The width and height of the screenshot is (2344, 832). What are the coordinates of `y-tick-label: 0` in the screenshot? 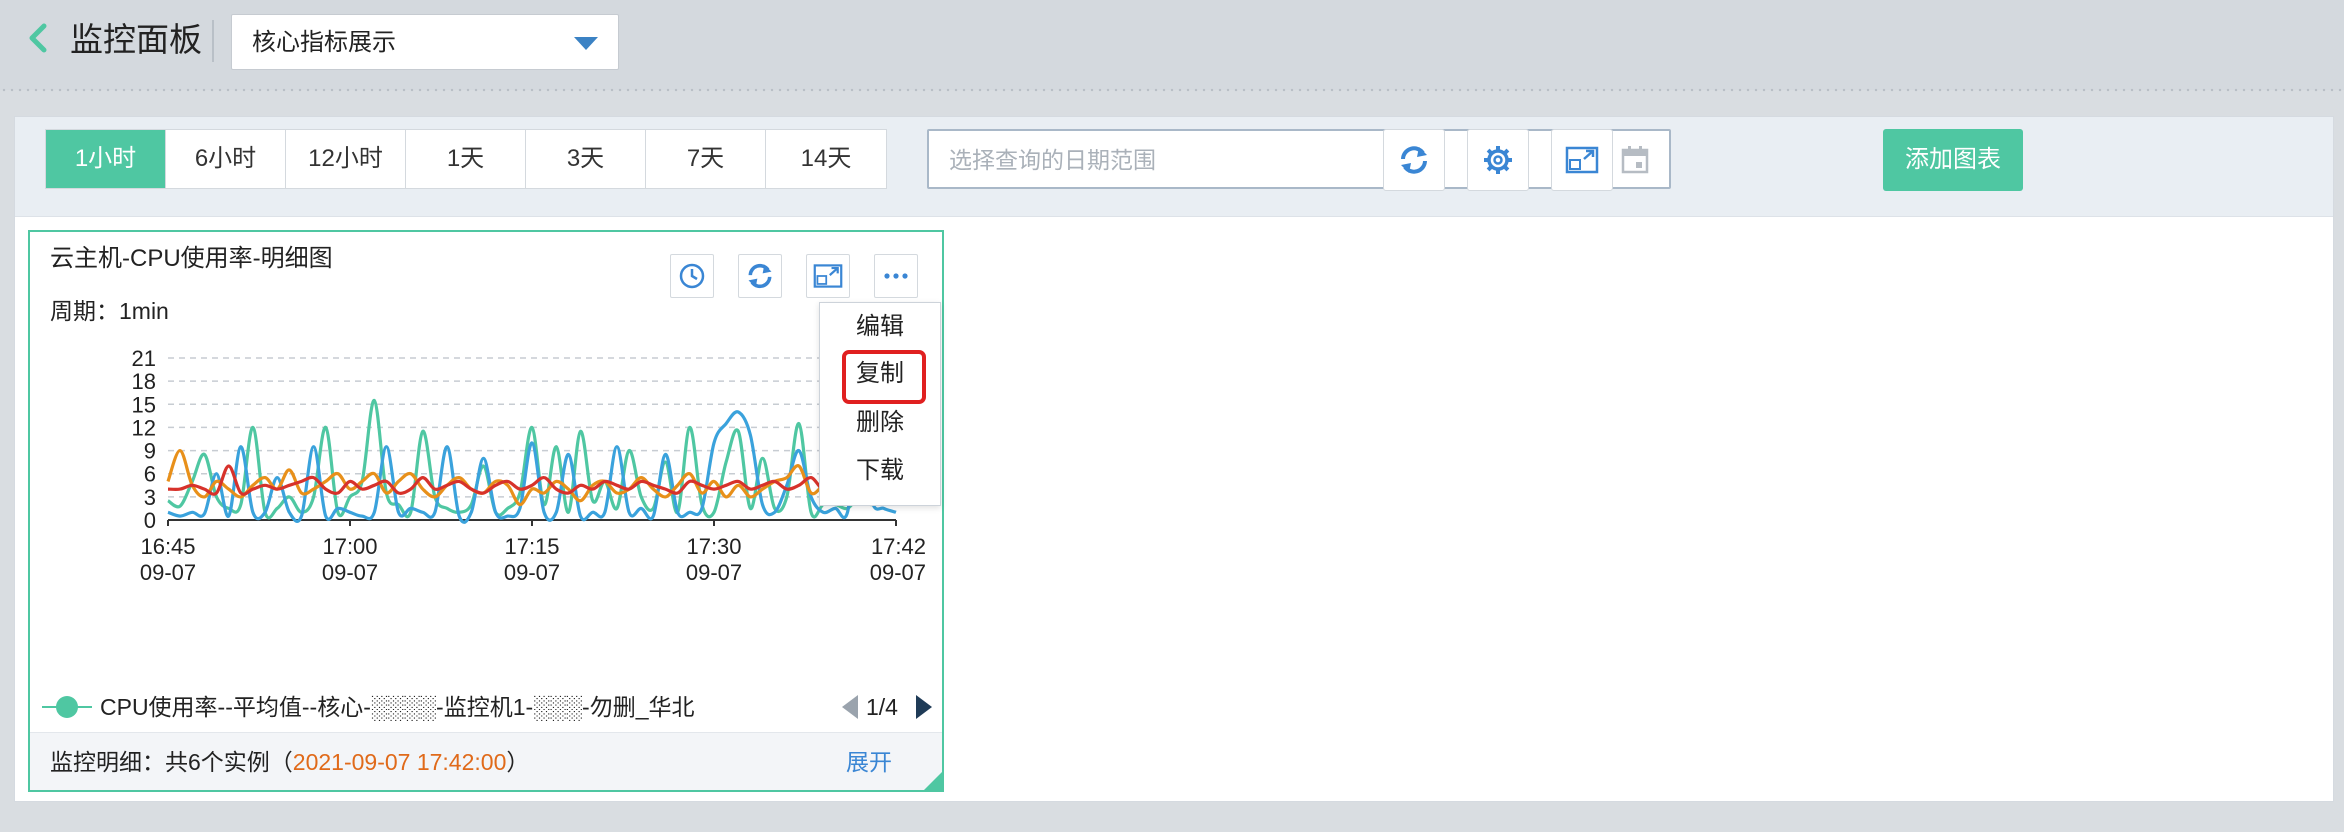 It's located at (150, 520).